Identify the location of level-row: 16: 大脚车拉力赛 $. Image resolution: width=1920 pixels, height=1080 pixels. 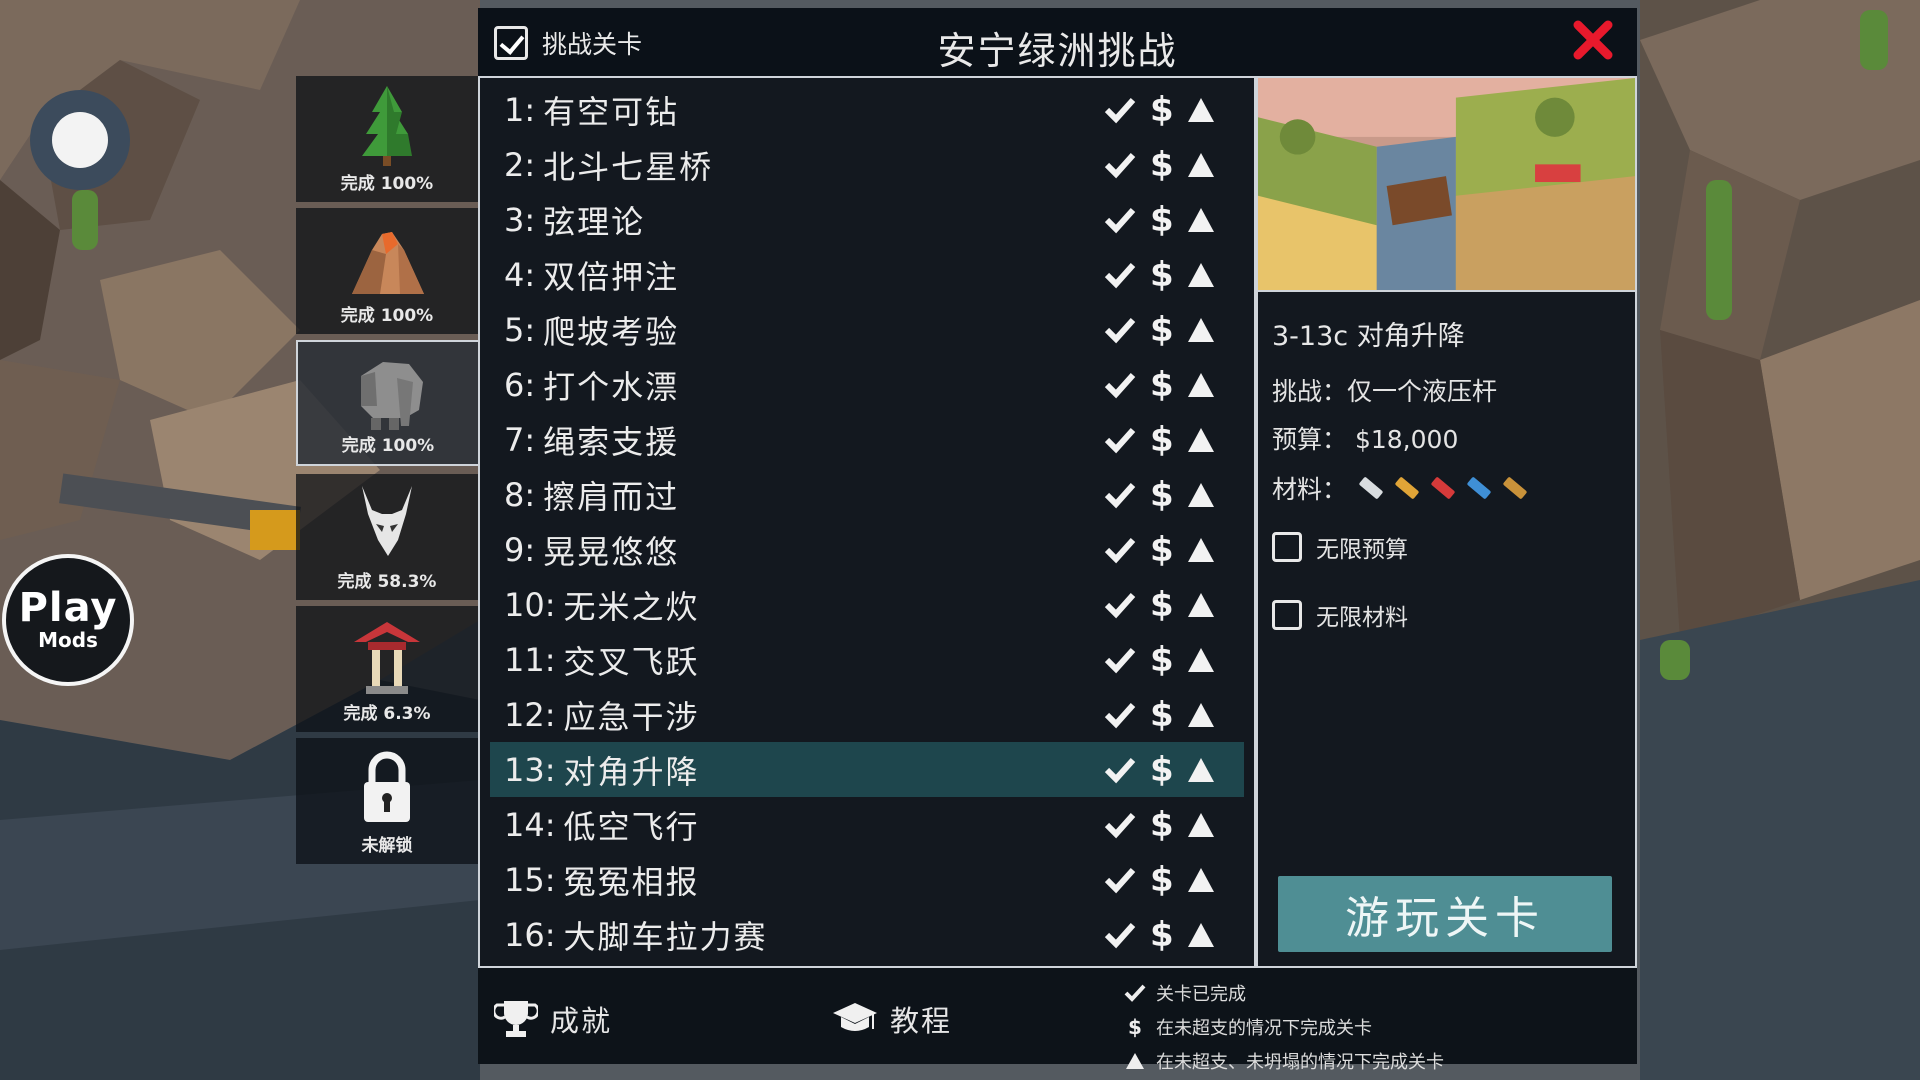
(867, 934).